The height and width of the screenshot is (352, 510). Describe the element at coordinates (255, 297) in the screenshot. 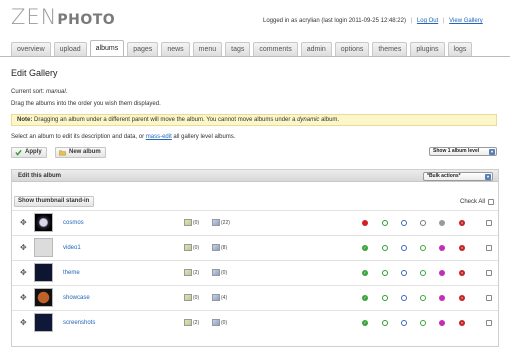

I see `album-row: ✥ showcase (0) (4) ✓ ×` at that location.